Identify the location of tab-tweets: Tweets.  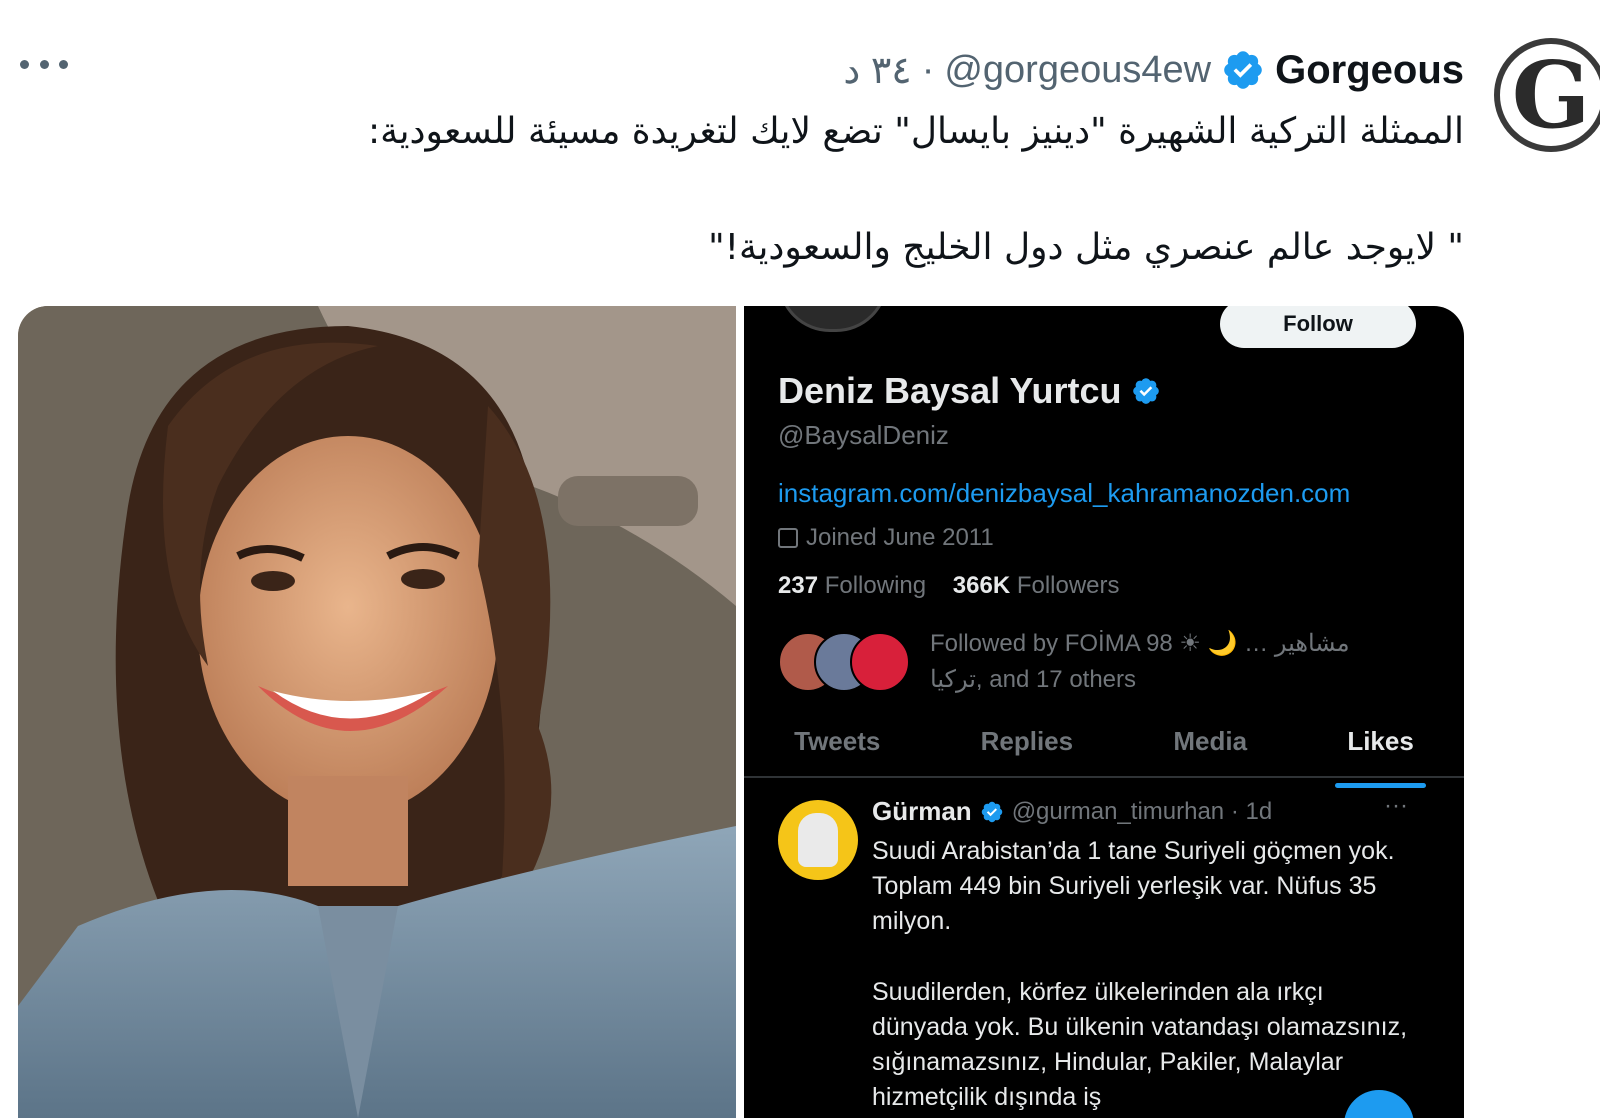
(837, 741).